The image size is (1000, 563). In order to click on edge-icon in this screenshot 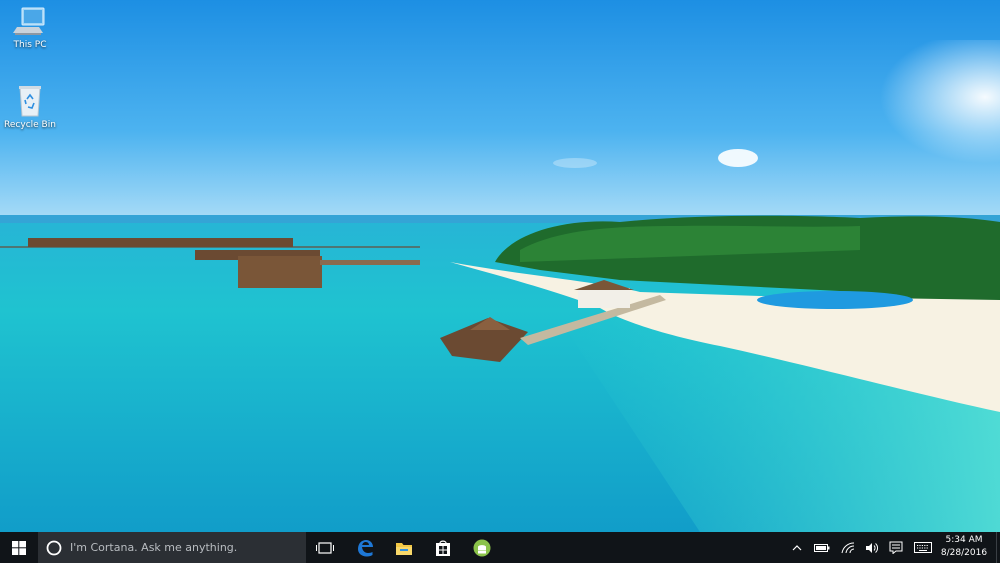, I will do `click(365, 547)`.